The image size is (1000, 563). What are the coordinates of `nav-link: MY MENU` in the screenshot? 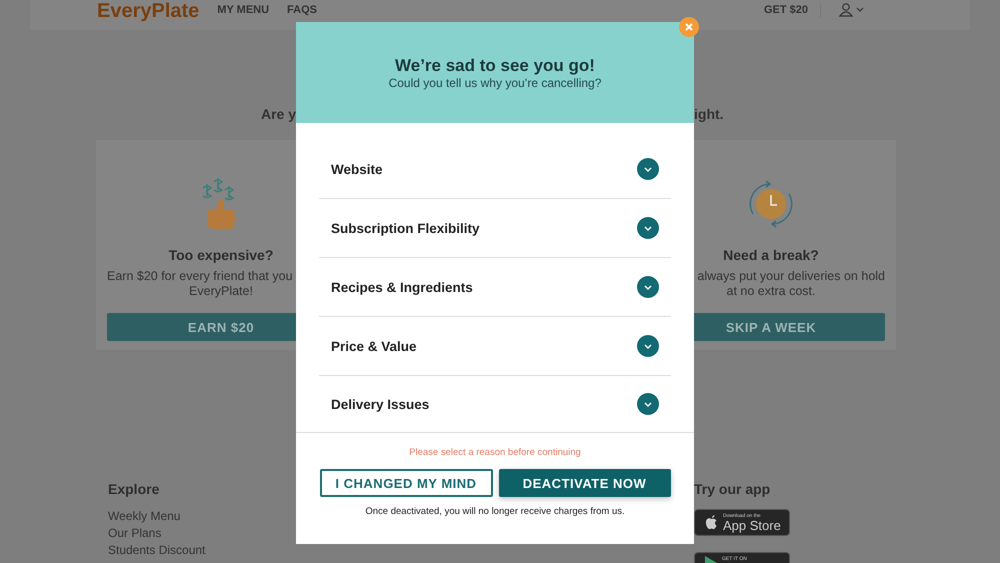 It's located at (243, 10).